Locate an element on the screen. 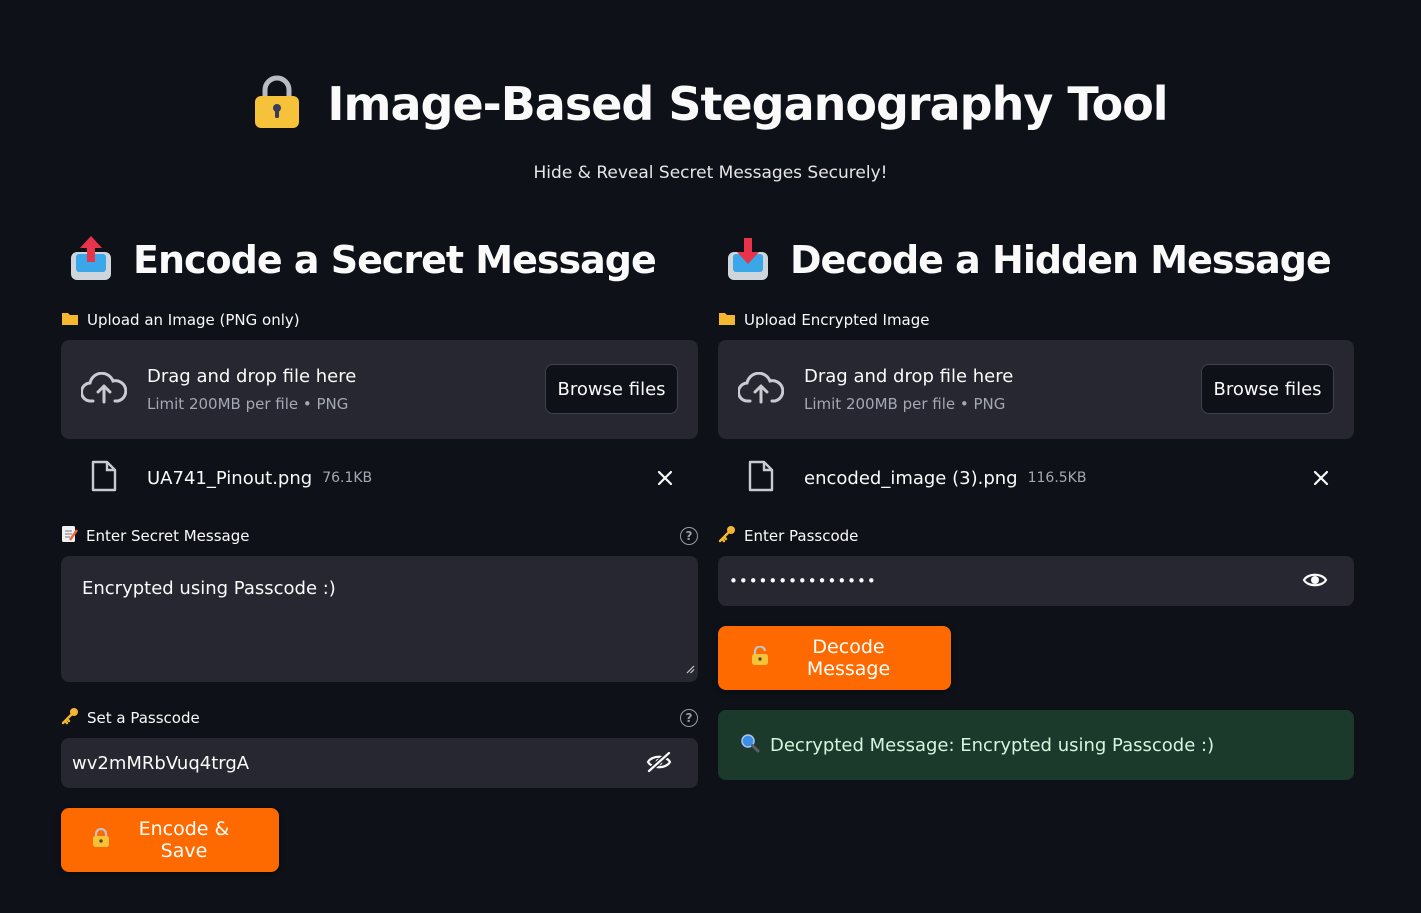 The image size is (1421, 913). lock-icon is located at coordinates (277, 104).